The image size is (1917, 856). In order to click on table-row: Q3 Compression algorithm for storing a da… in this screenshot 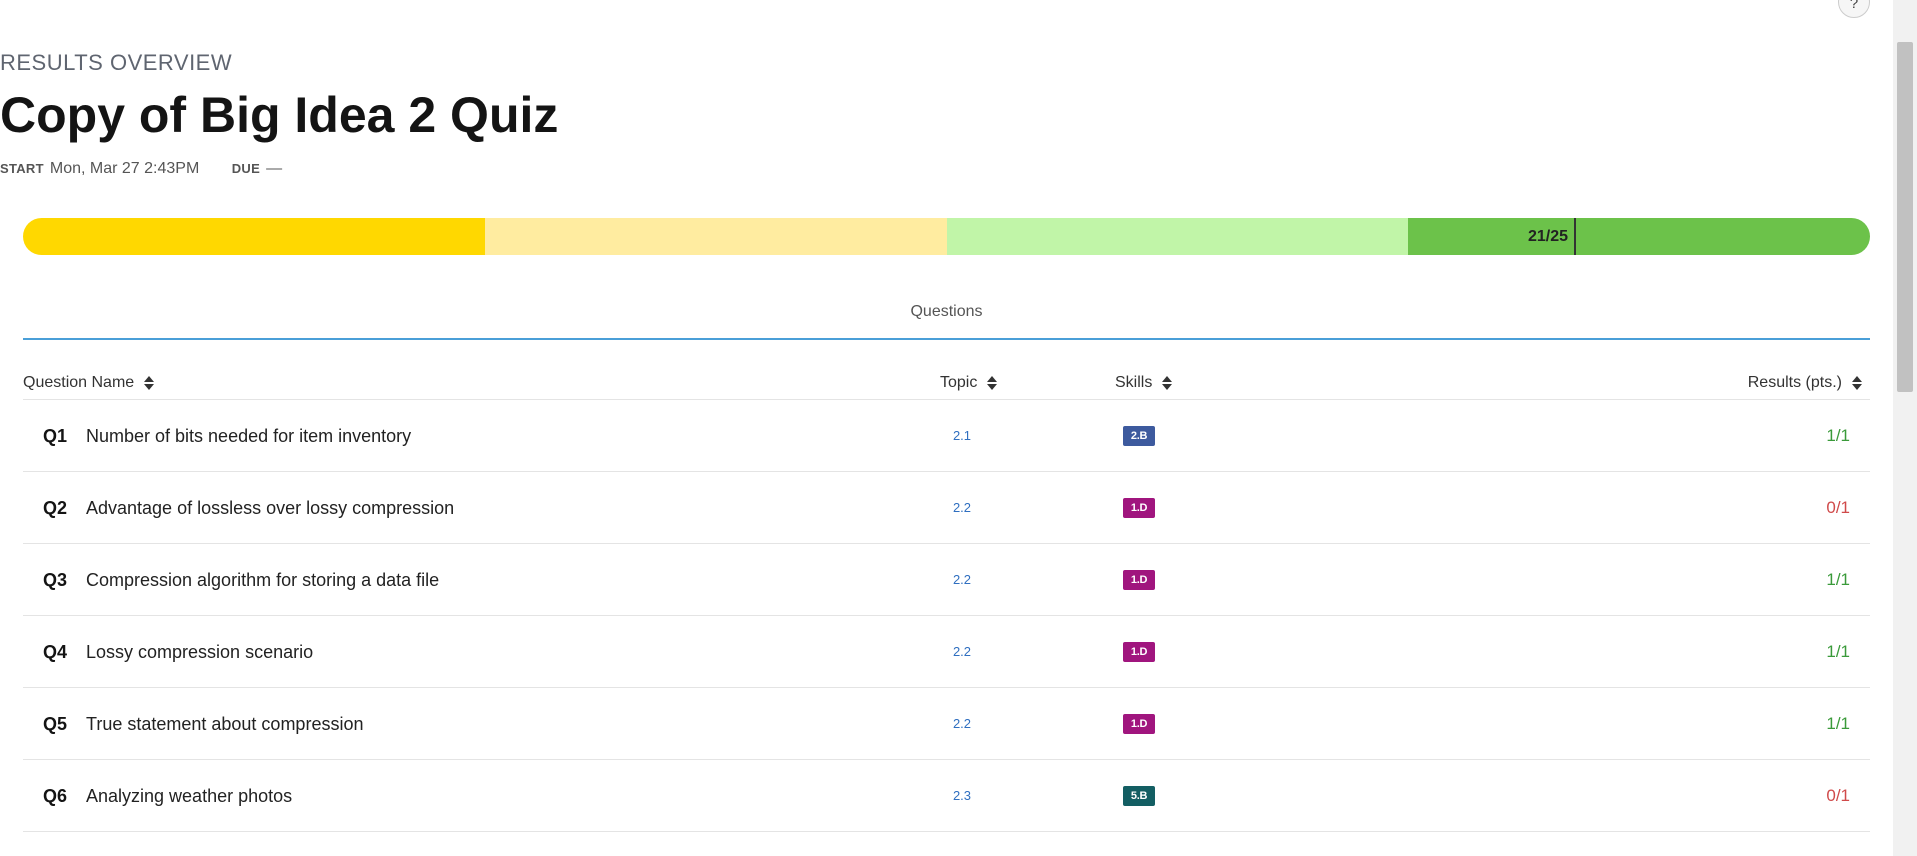, I will do `click(946, 580)`.